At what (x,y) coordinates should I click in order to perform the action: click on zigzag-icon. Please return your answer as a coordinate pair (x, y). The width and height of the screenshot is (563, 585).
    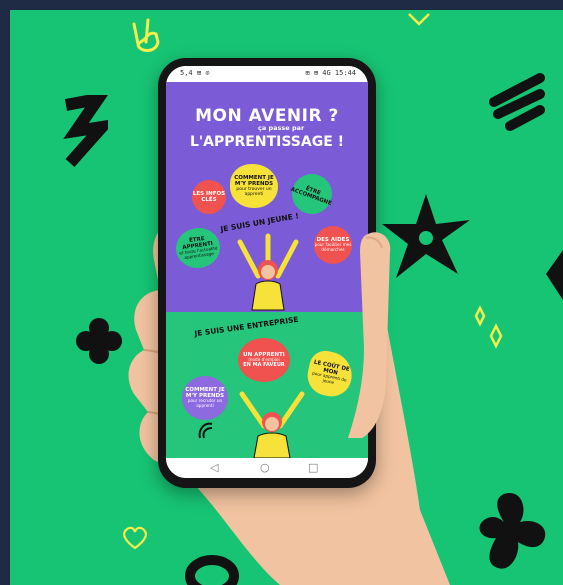
    Looking at the image, I should click on (85, 131).